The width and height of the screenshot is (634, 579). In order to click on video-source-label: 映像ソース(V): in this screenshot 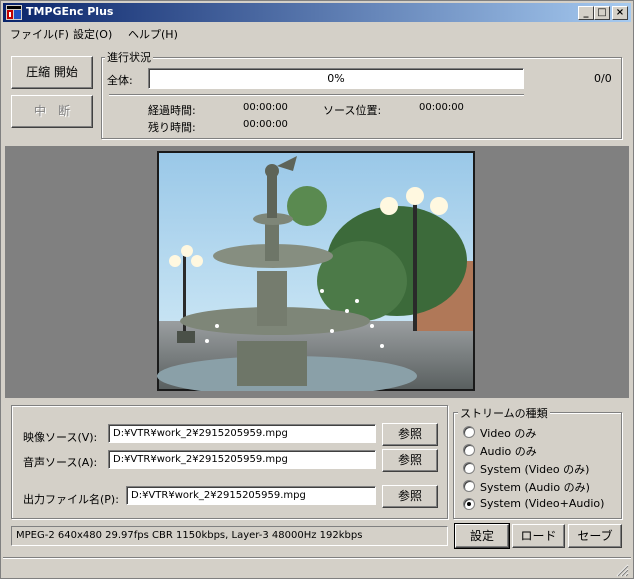, I will do `click(60, 437)`.